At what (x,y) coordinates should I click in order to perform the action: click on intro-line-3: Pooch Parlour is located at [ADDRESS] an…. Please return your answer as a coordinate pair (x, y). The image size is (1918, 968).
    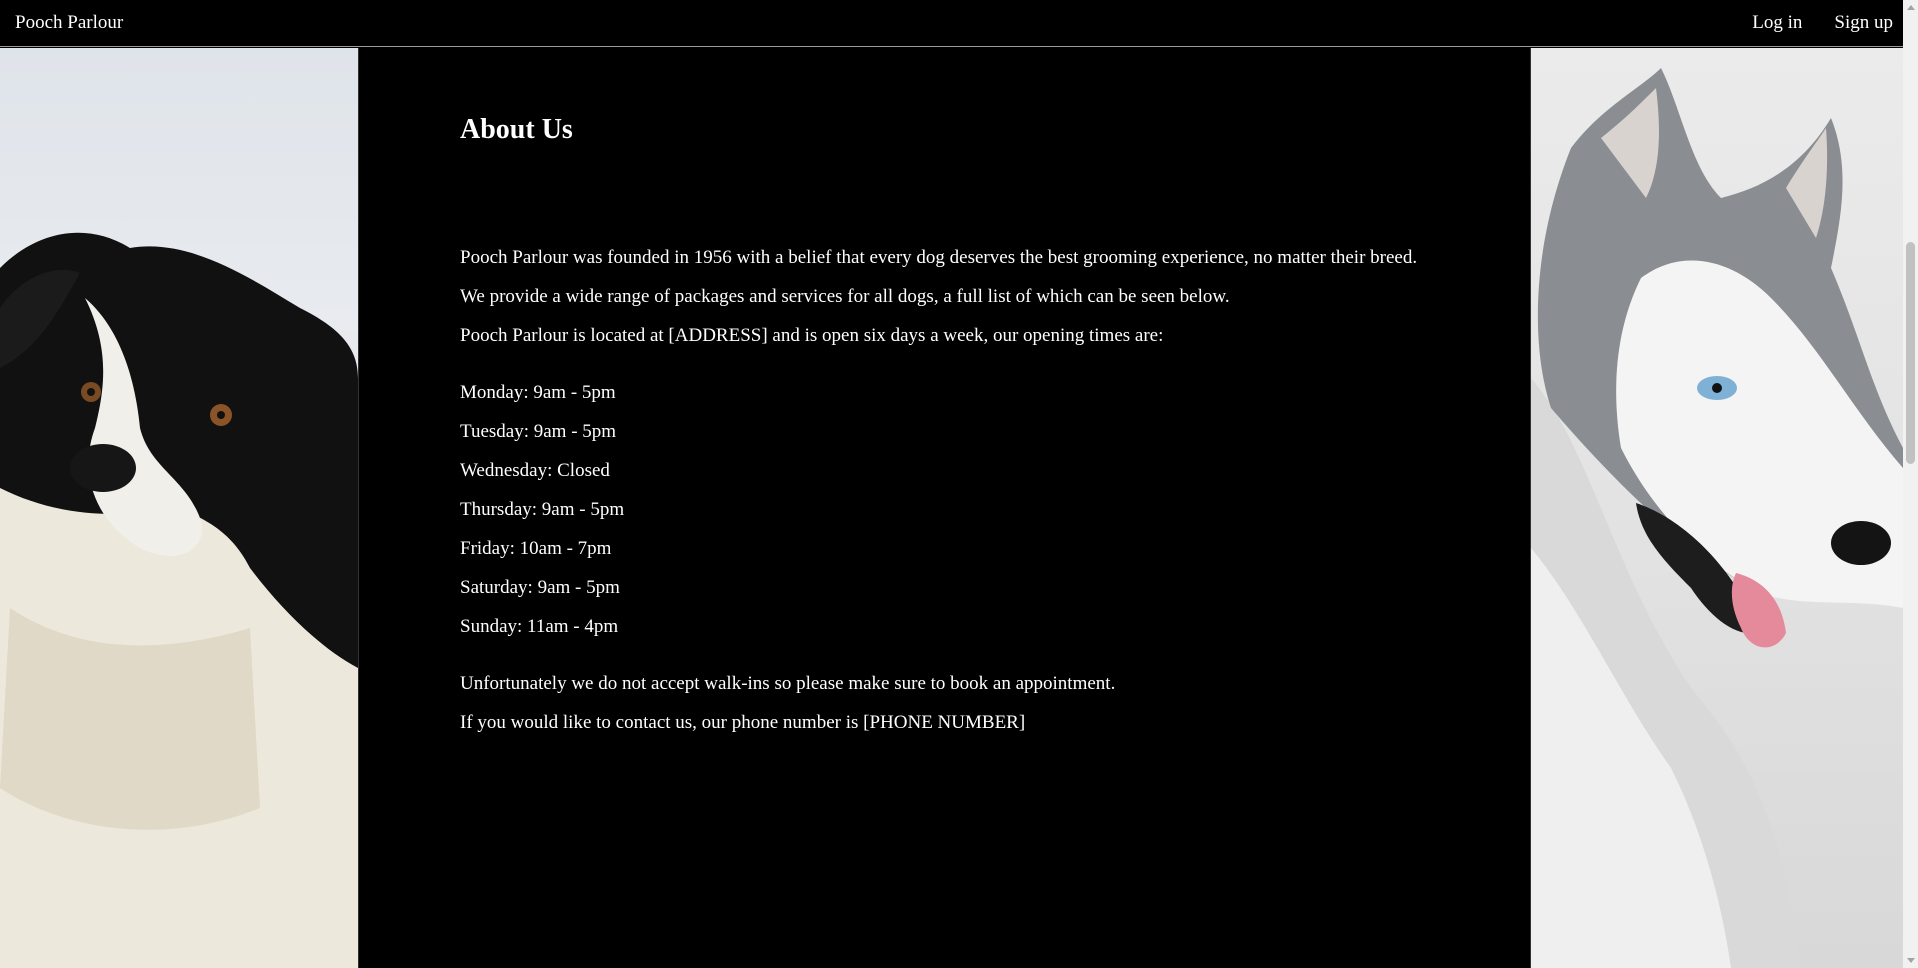
    Looking at the image, I should click on (812, 335).